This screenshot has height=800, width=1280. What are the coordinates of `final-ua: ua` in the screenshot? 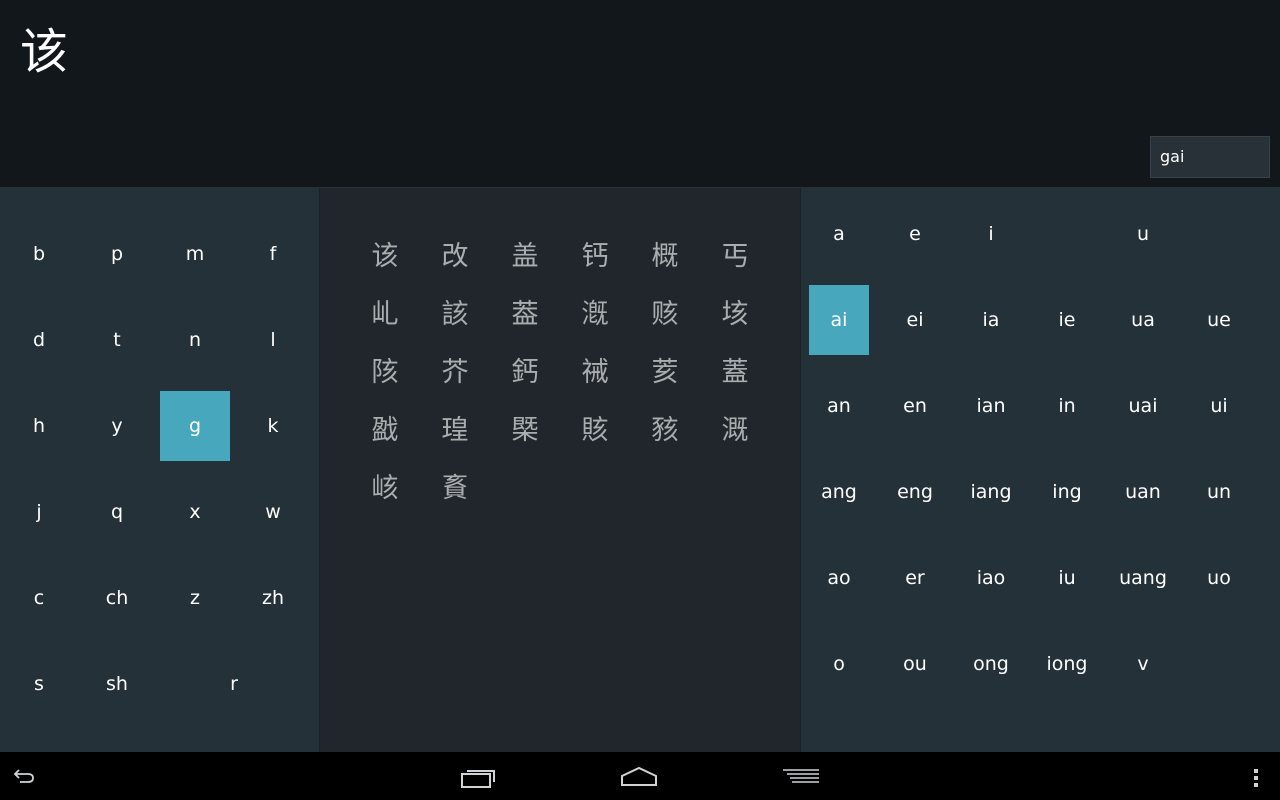 It's located at (1143, 320).